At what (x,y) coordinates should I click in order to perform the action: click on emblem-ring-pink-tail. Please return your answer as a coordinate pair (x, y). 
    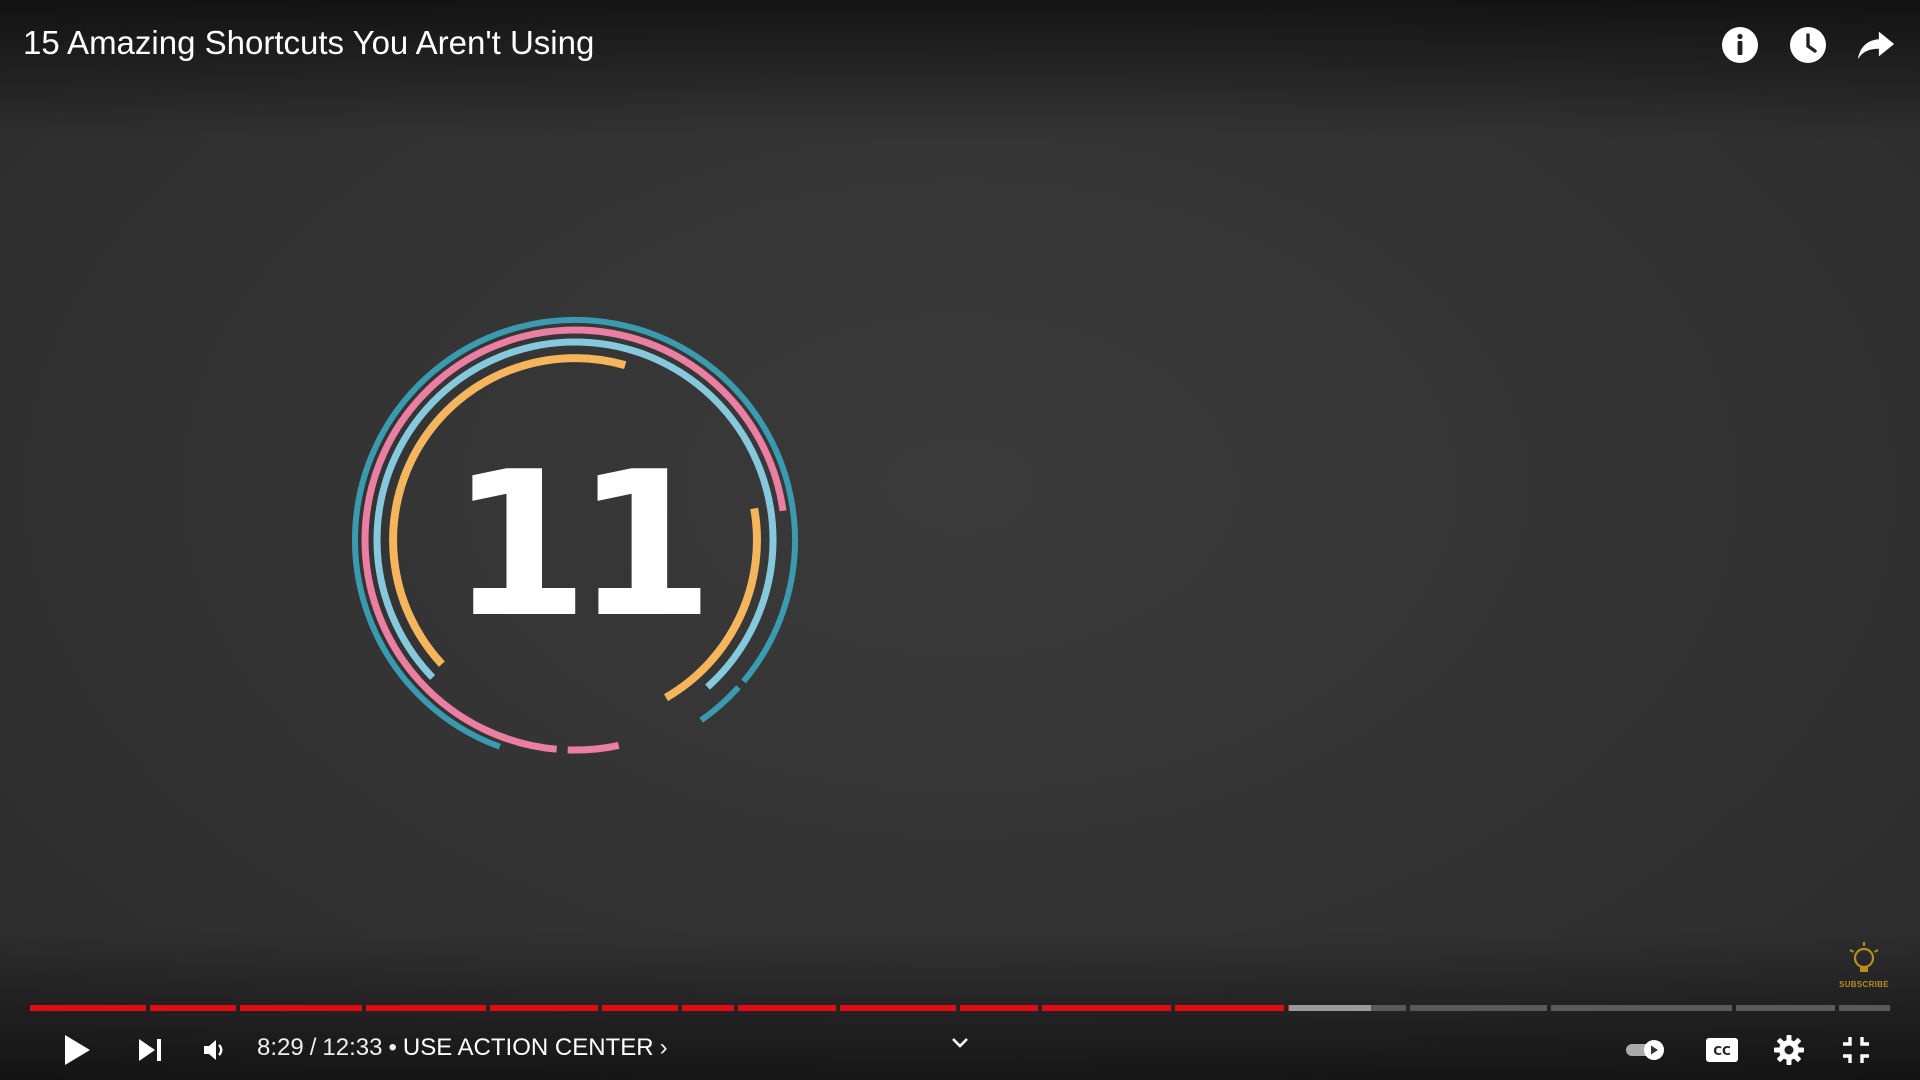
    Looking at the image, I should click on (593, 747).